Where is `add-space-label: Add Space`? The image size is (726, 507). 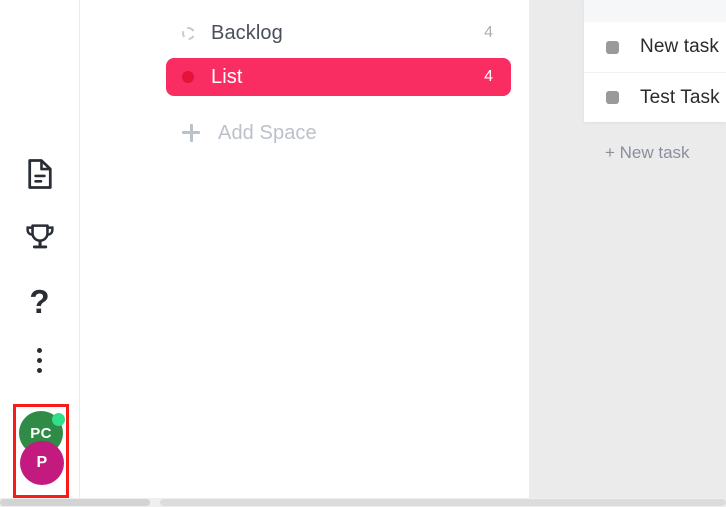 add-space-label: Add Space is located at coordinates (267, 132).